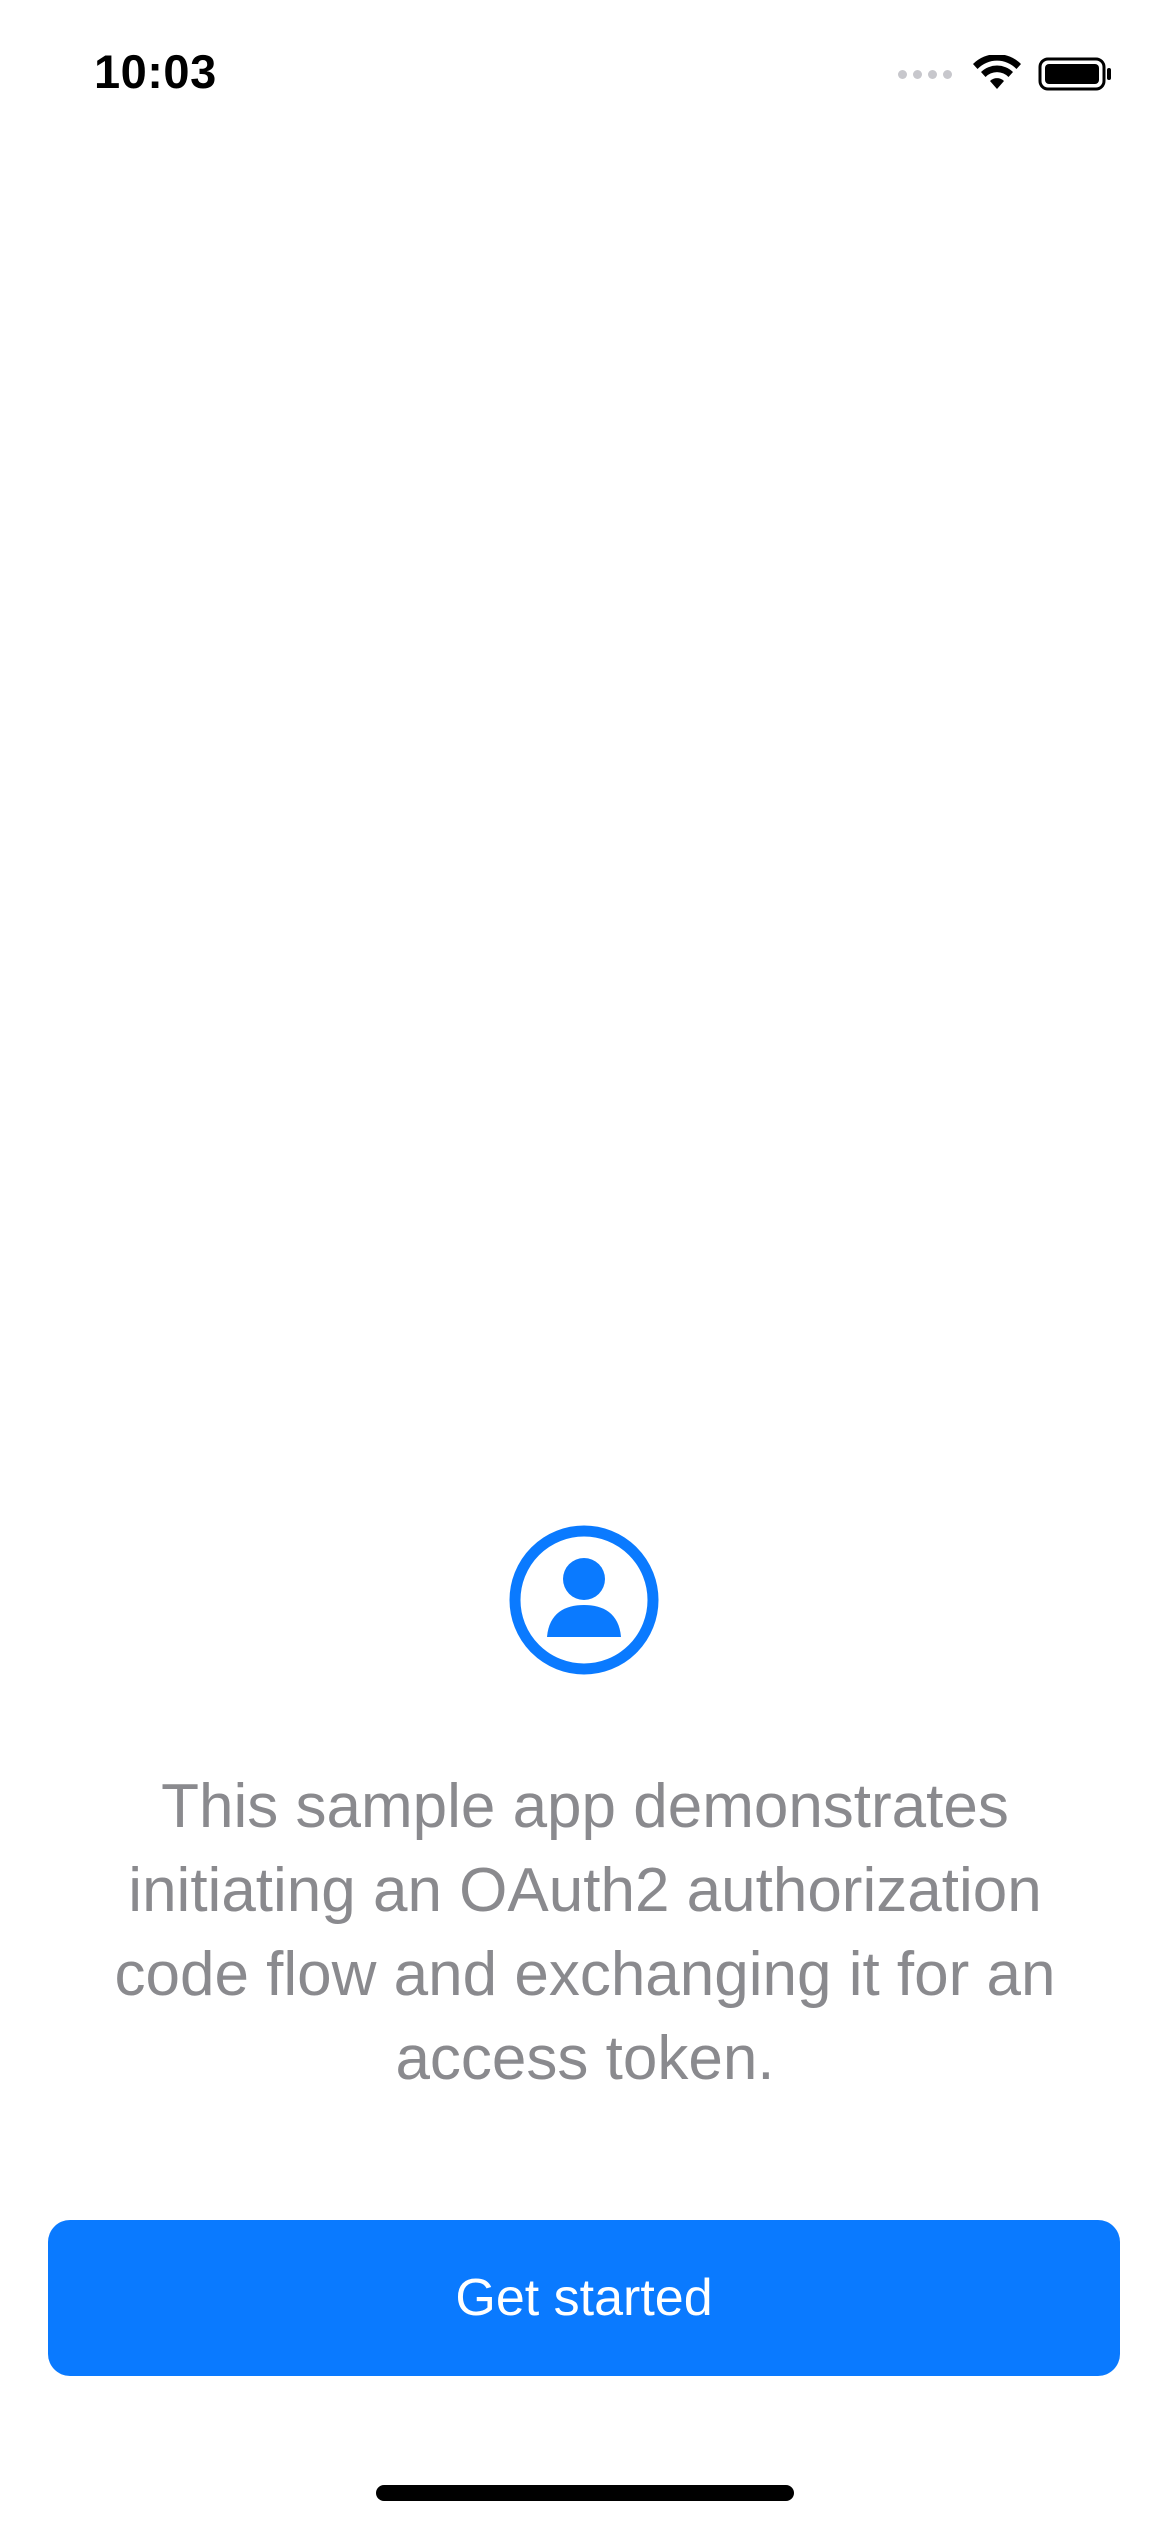  I want to click on battery-icon, so click(1074, 74).